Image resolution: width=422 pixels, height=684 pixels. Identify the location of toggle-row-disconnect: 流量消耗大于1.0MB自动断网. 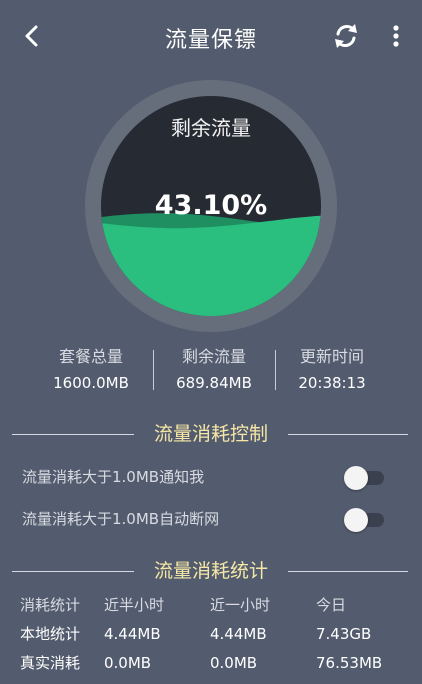
(212, 519).